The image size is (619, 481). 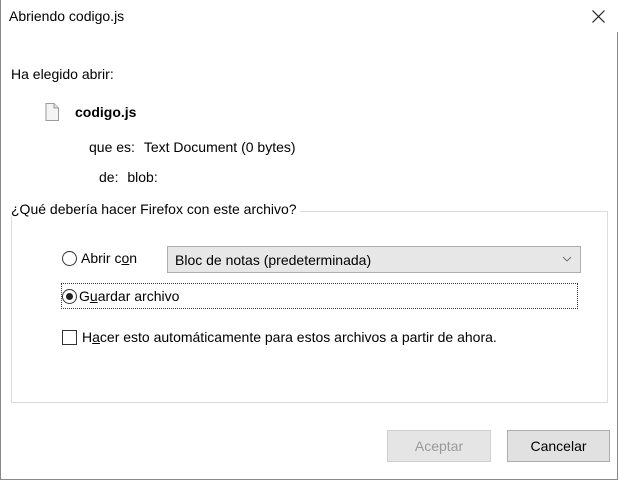 What do you see at coordinates (109, 258) in the screenshot?
I see `open-with-label: Abrir con` at bounding box center [109, 258].